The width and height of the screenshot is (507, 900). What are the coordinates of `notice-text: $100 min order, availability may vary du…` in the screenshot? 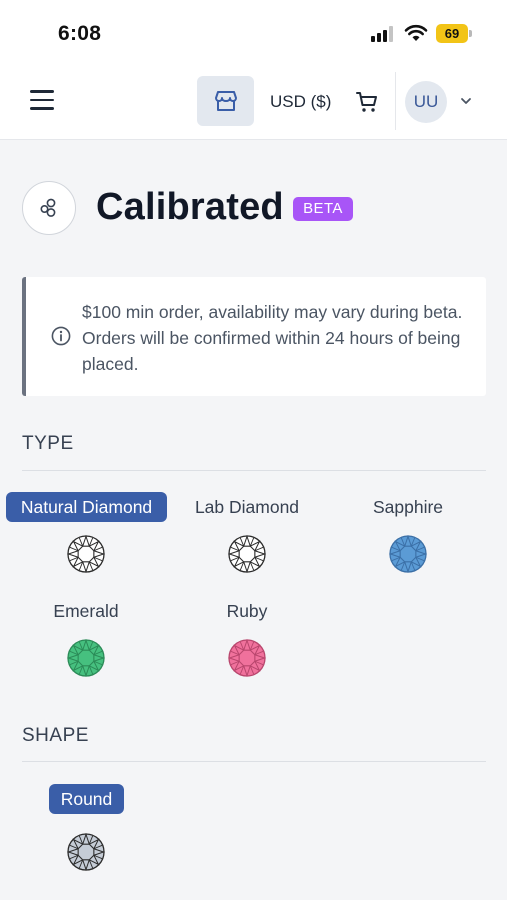 It's located at (272, 338).